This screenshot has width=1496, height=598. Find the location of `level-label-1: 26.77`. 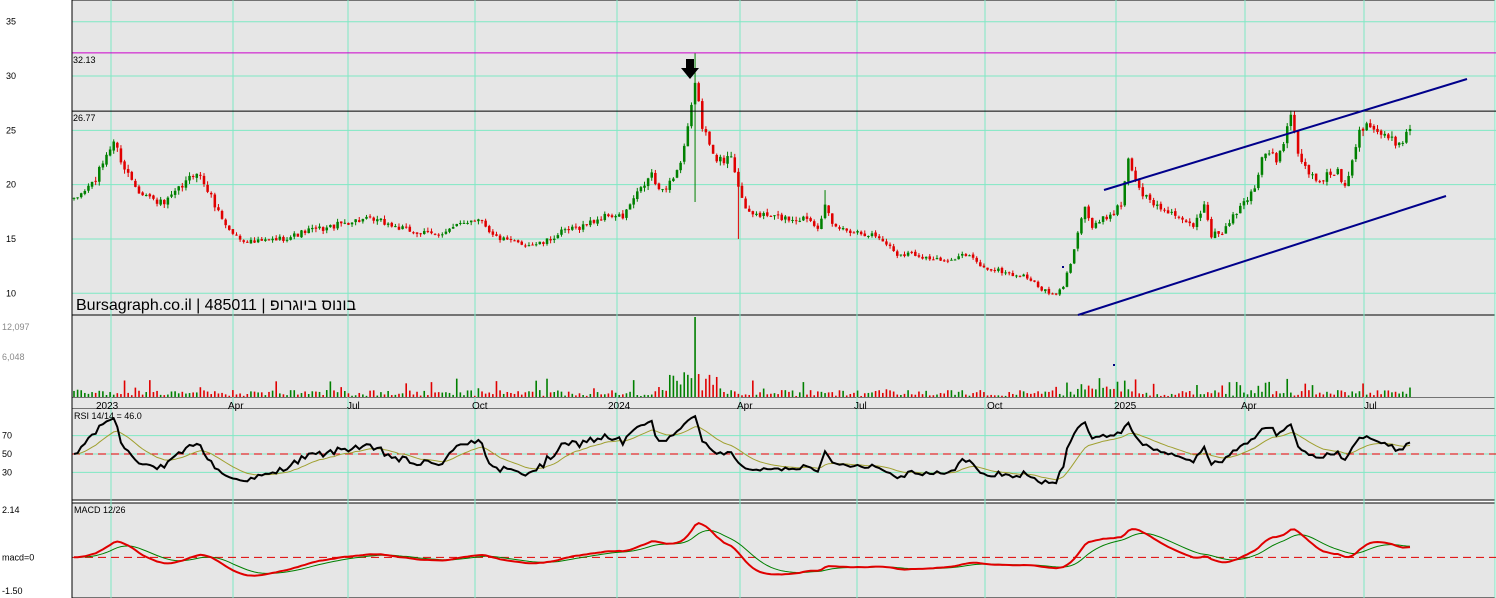

level-label-1: 26.77 is located at coordinates (84, 118).